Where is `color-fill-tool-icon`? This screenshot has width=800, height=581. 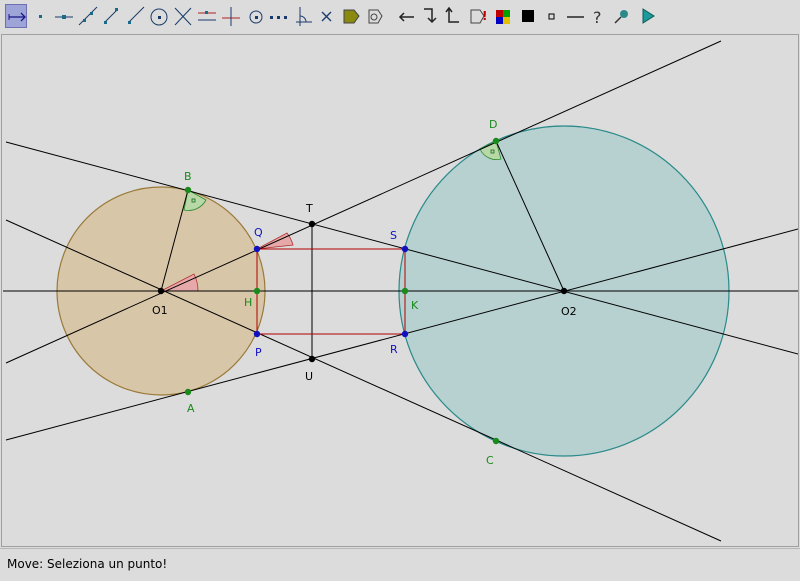
color-fill-tool-icon is located at coordinates (351, 16).